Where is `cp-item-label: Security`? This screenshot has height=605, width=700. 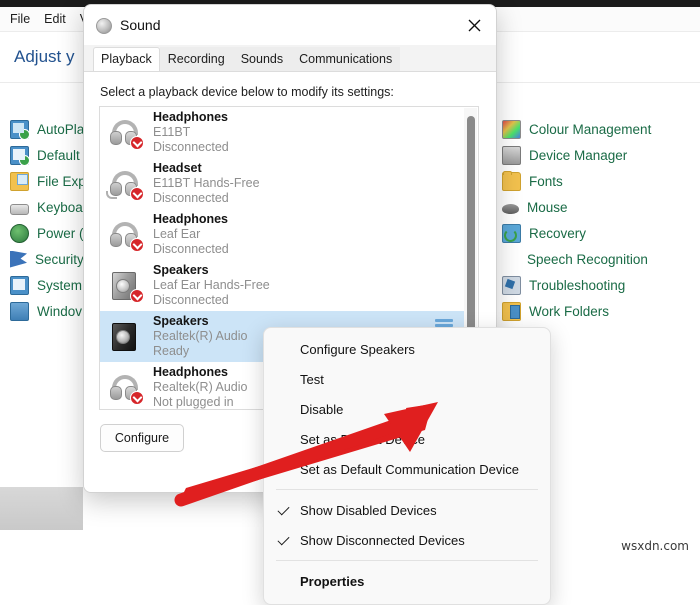
cp-item-label: Security is located at coordinates (59, 259).